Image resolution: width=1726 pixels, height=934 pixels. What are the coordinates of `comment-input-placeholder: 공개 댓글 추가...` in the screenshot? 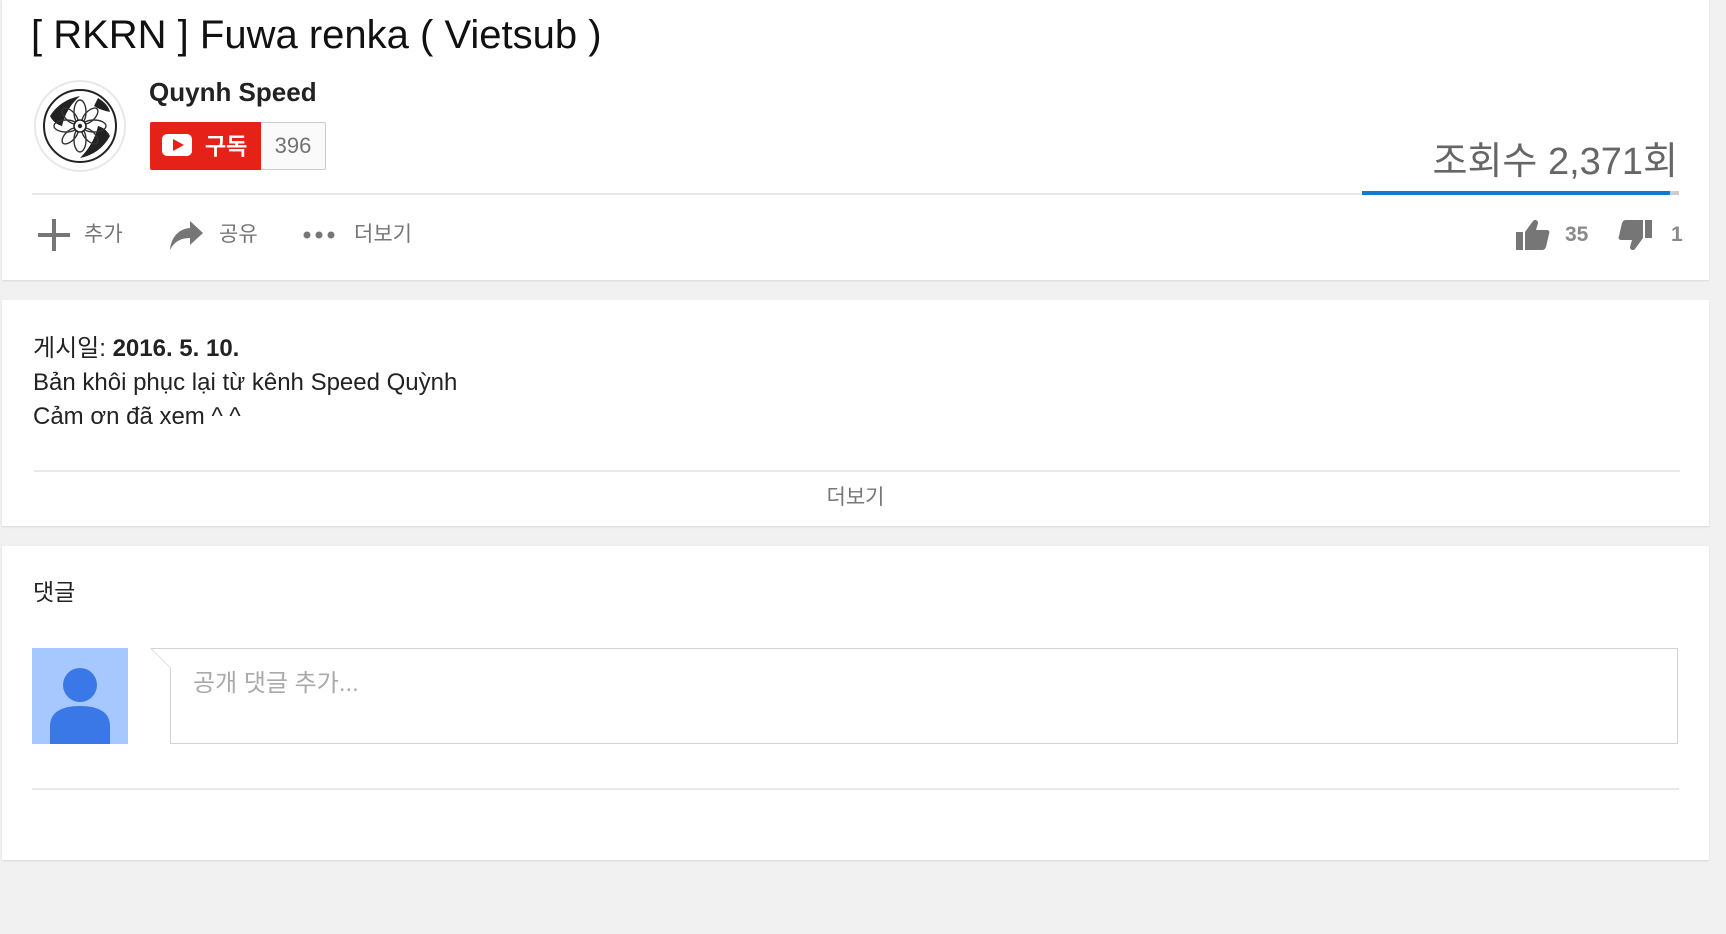 It's located at (276, 683).